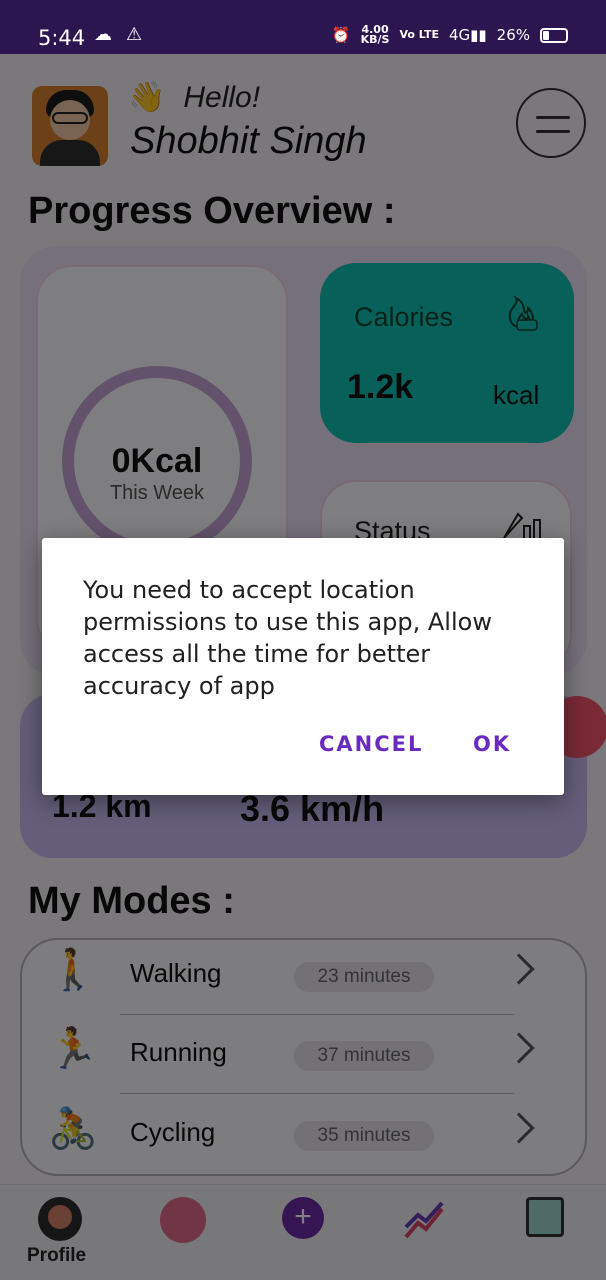 The height and width of the screenshot is (1280, 606). What do you see at coordinates (513, 35) in the screenshot?
I see `battery-percent: 26%` at bounding box center [513, 35].